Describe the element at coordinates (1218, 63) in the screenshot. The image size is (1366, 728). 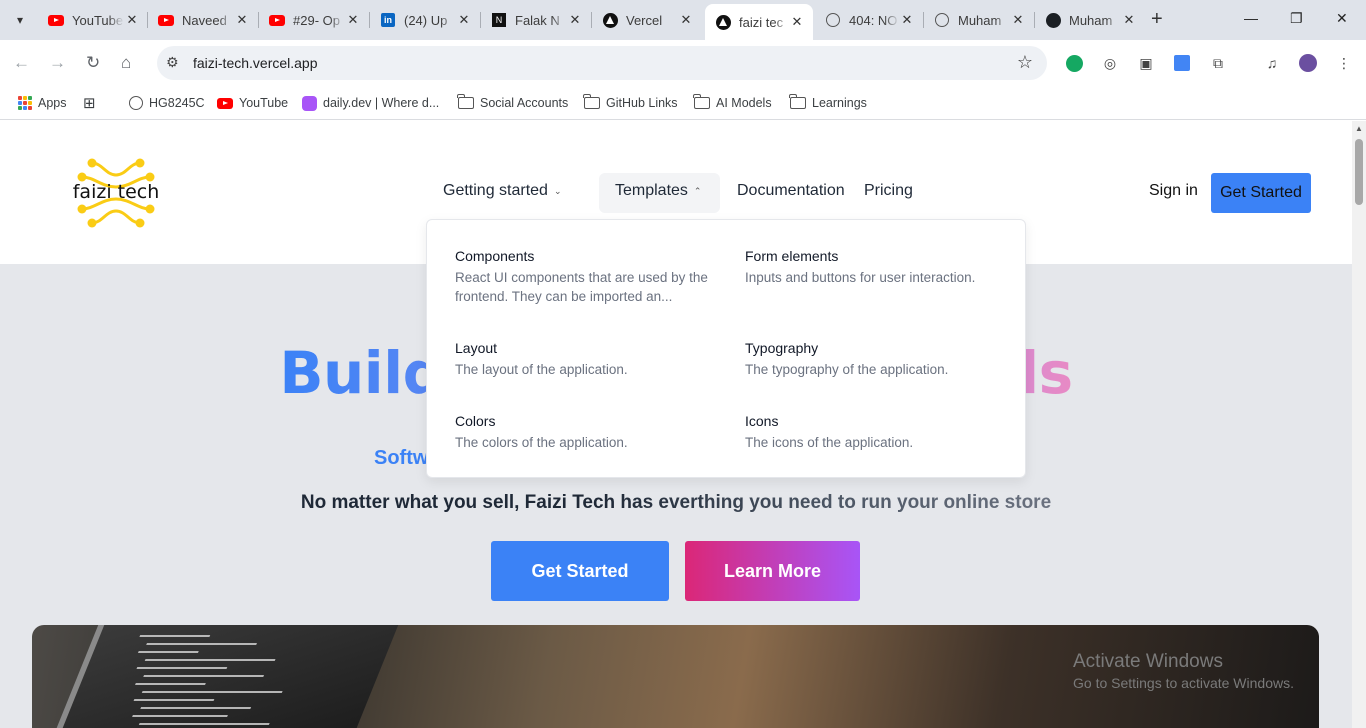
I see `extensions-puzzle-icon: ⧉` at that location.